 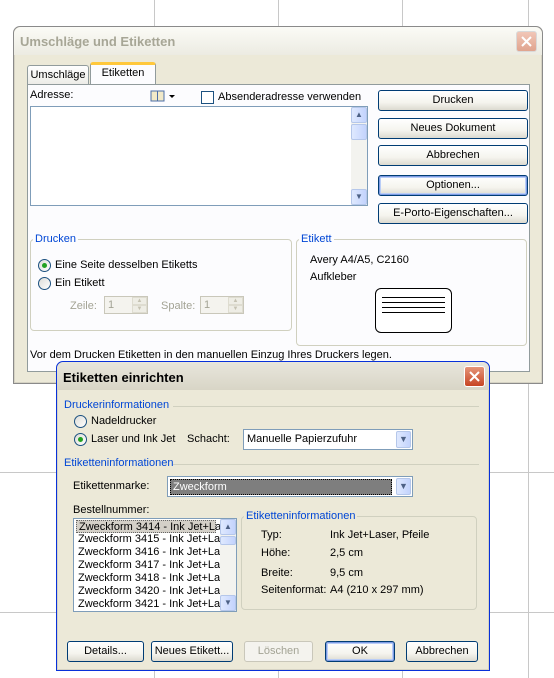 What do you see at coordinates (52, 95) in the screenshot?
I see `address-label: Adresse:` at bounding box center [52, 95].